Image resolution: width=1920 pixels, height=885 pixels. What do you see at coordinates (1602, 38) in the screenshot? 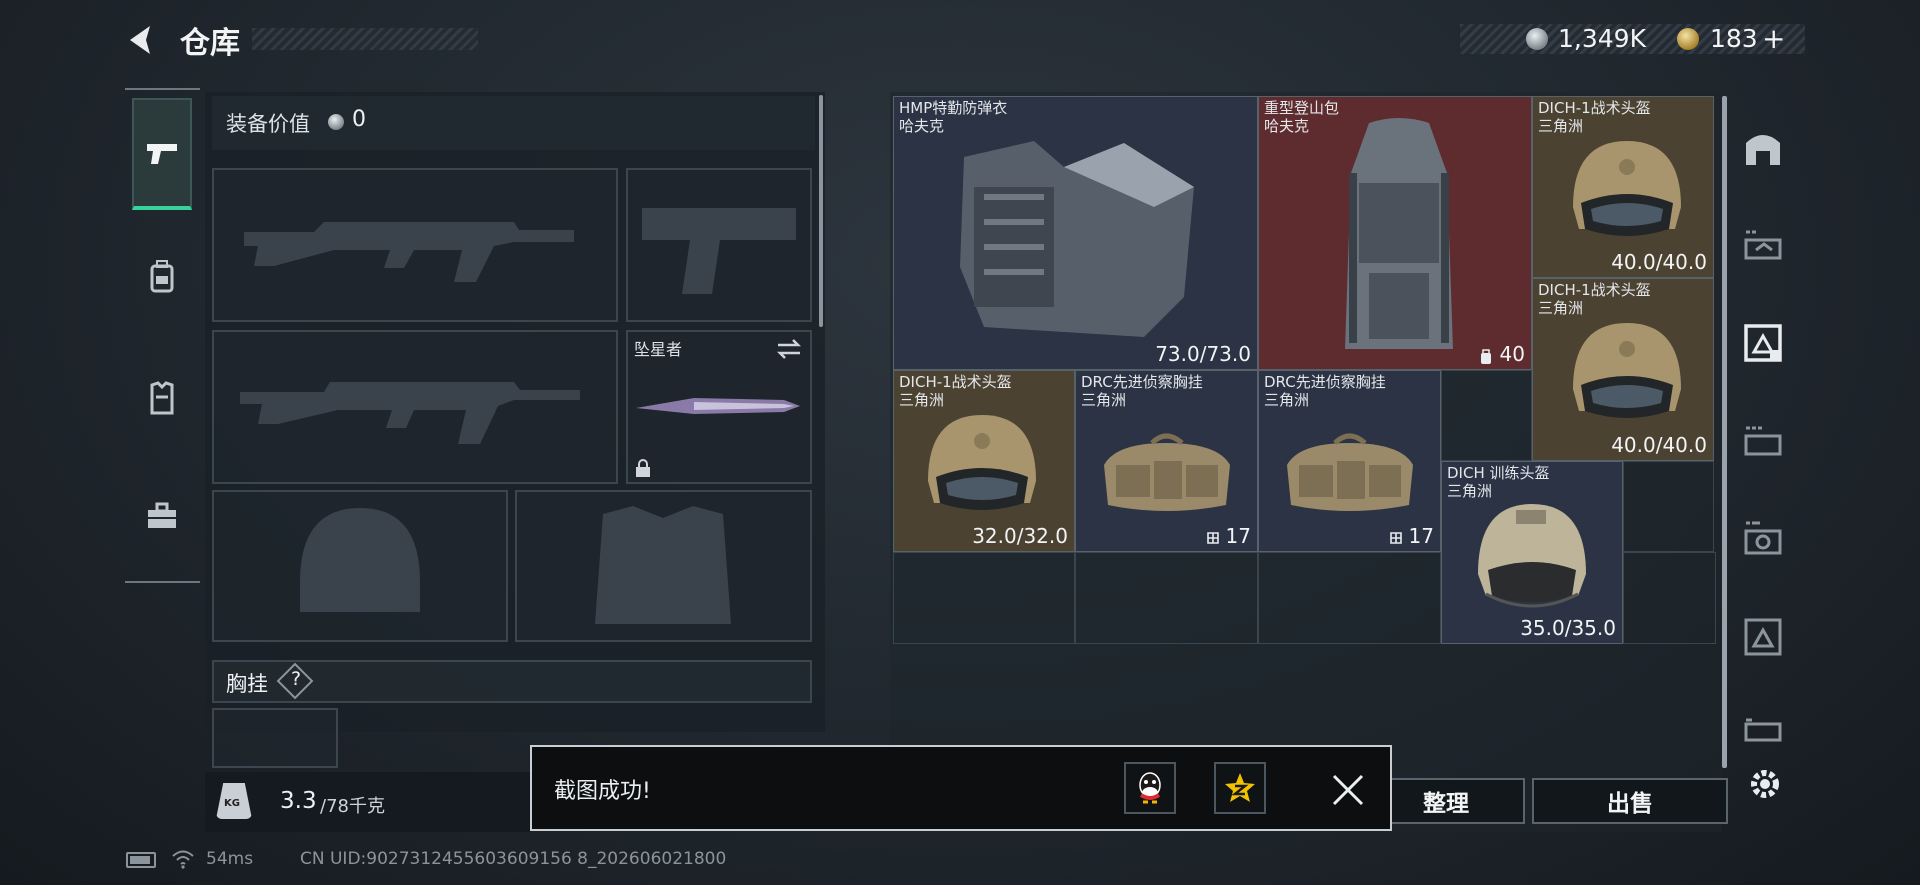
I see `silver-amount: 1,349K` at bounding box center [1602, 38].